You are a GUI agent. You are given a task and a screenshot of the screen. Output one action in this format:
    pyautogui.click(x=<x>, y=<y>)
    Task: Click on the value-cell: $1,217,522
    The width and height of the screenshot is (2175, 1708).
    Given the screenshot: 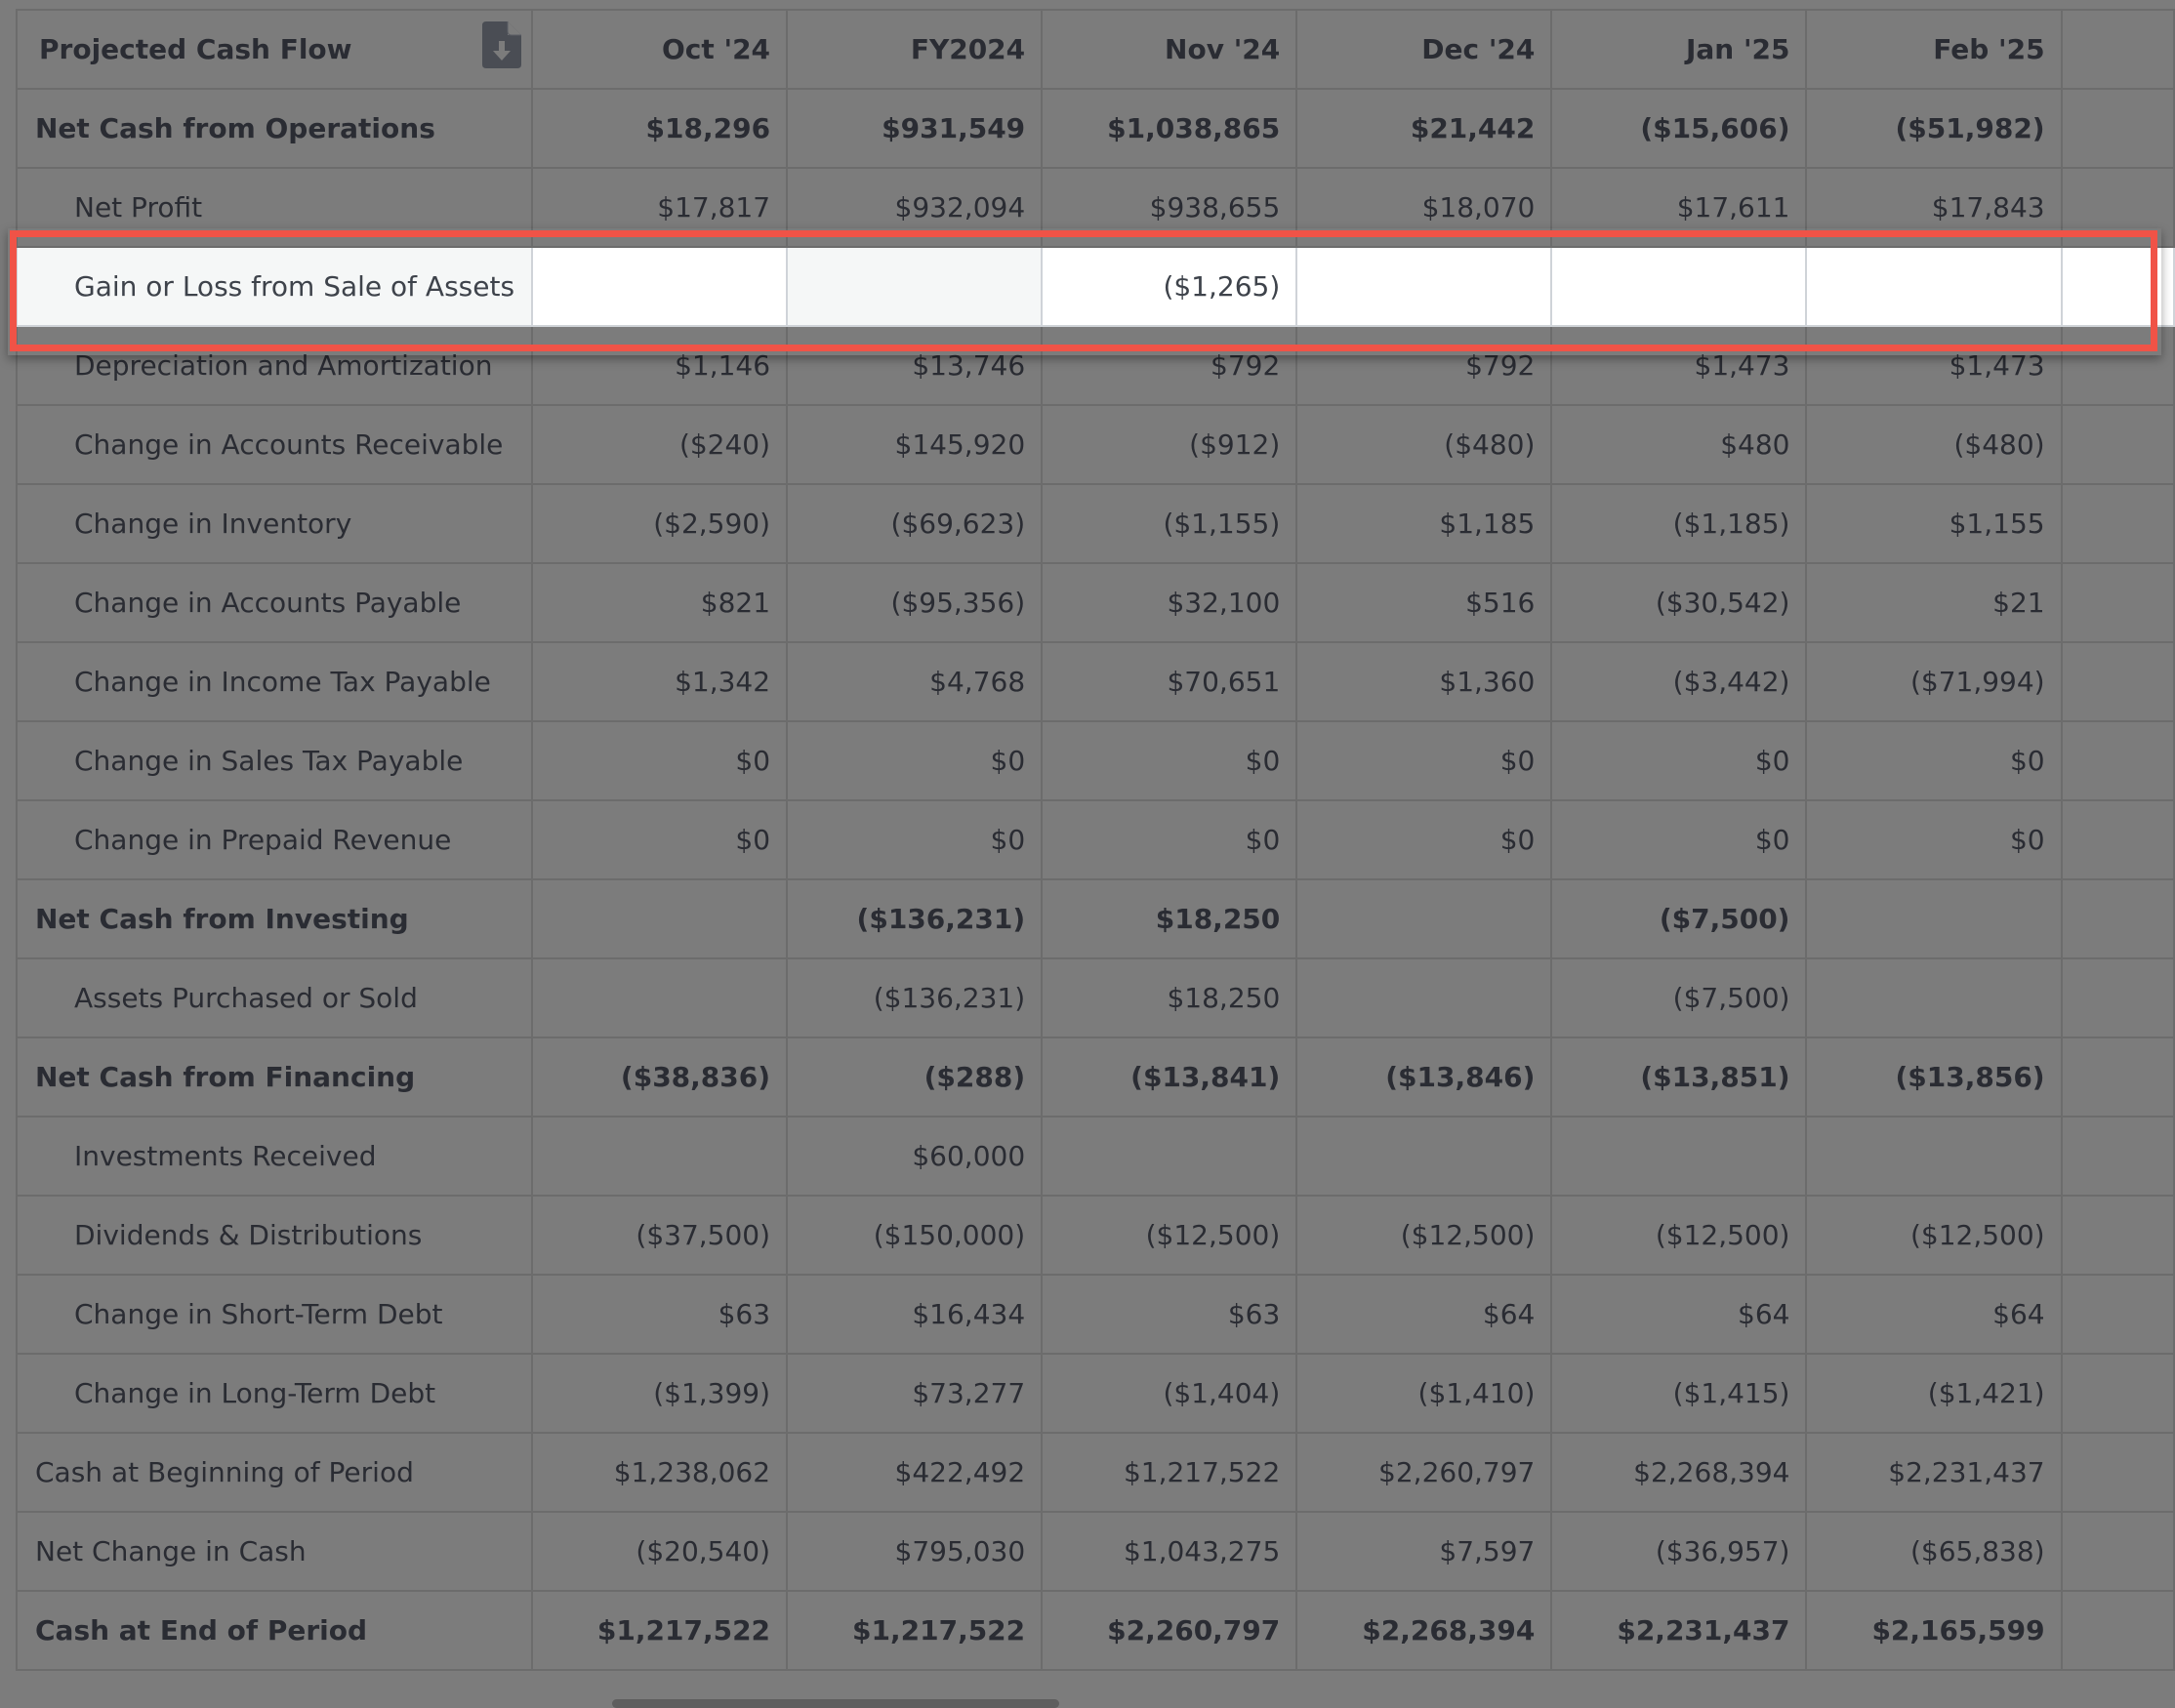 What is the action you would take?
    pyautogui.click(x=660, y=1630)
    